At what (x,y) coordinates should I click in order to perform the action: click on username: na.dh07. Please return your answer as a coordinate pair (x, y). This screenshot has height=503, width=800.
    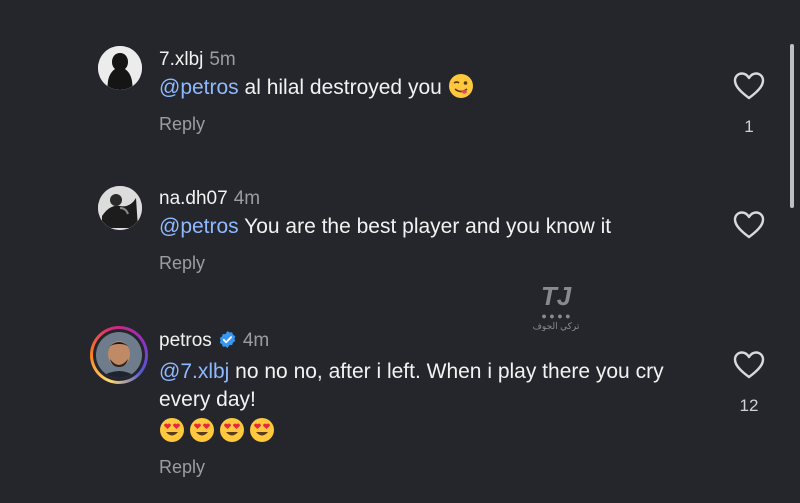
    Looking at the image, I should click on (193, 198).